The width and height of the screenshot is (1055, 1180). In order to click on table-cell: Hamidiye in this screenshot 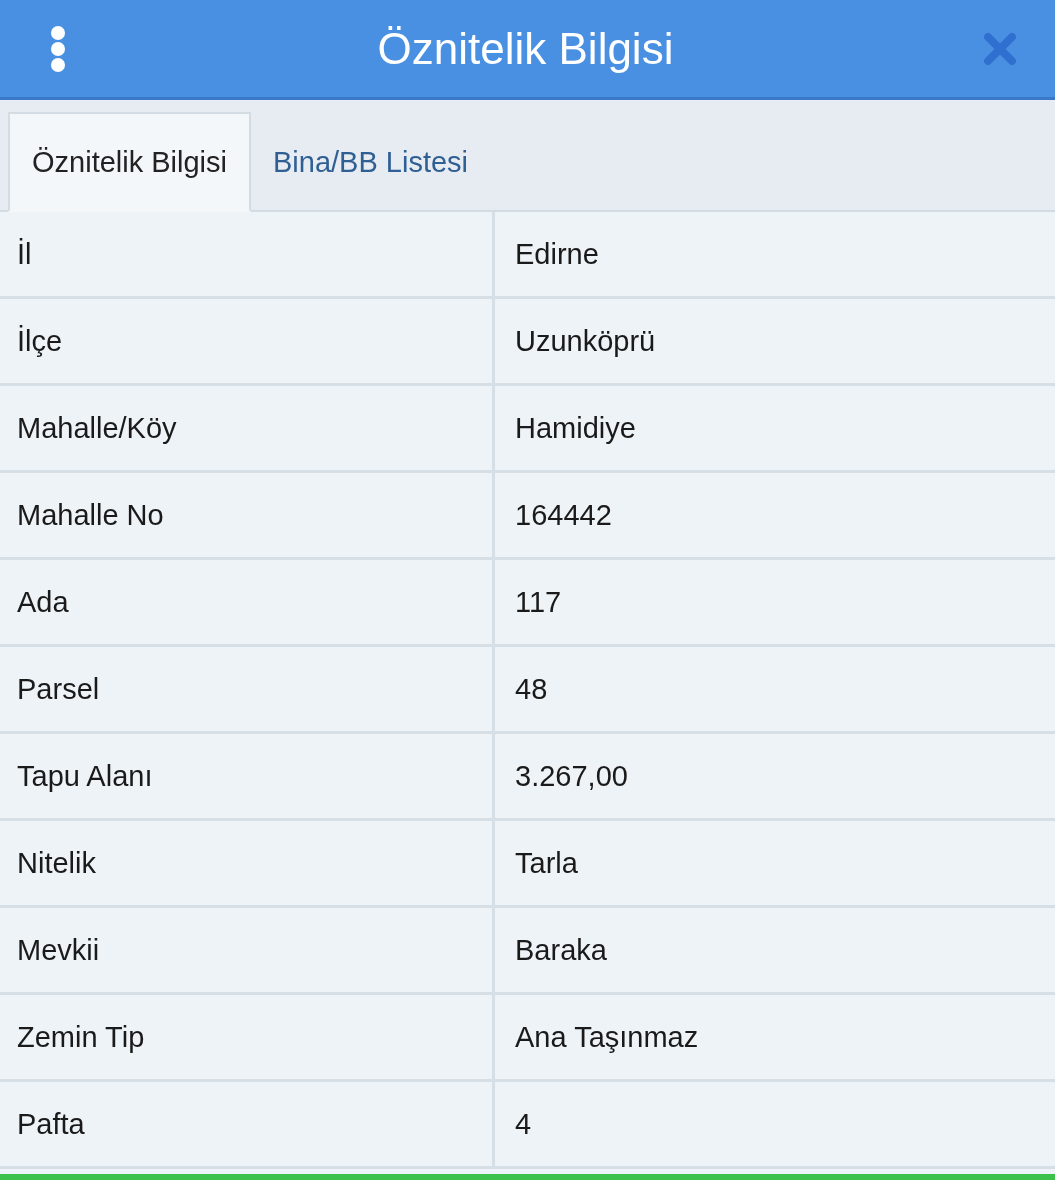, I will do `click(773, 428)`.